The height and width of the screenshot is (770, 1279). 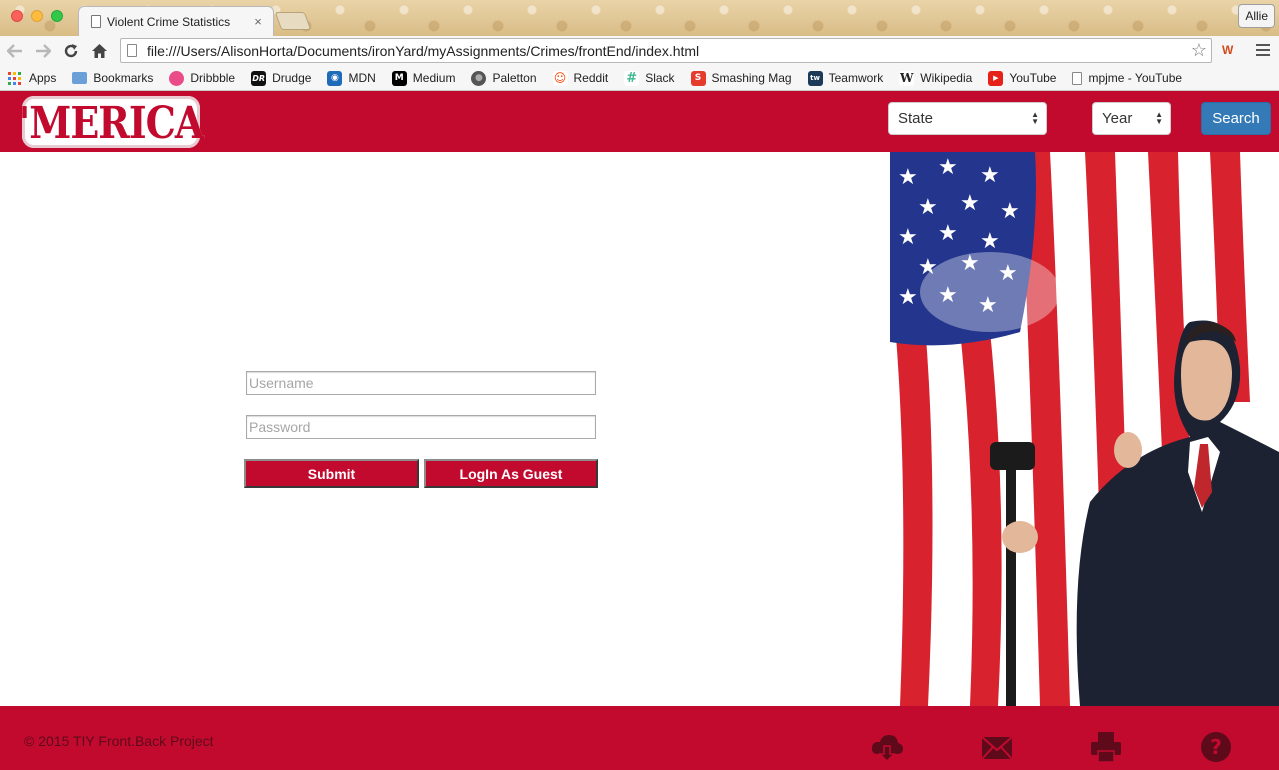 What do you see at coordinates (57, 16) in the screenshot?
I see `zoom-window-button` at bounding box center [57, 16].